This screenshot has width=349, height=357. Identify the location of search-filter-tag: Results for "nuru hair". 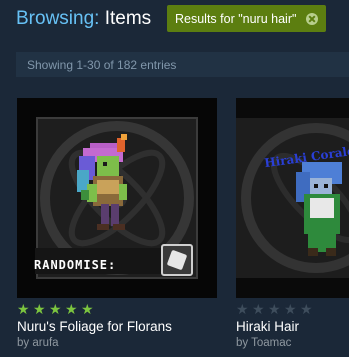
(247, 18).